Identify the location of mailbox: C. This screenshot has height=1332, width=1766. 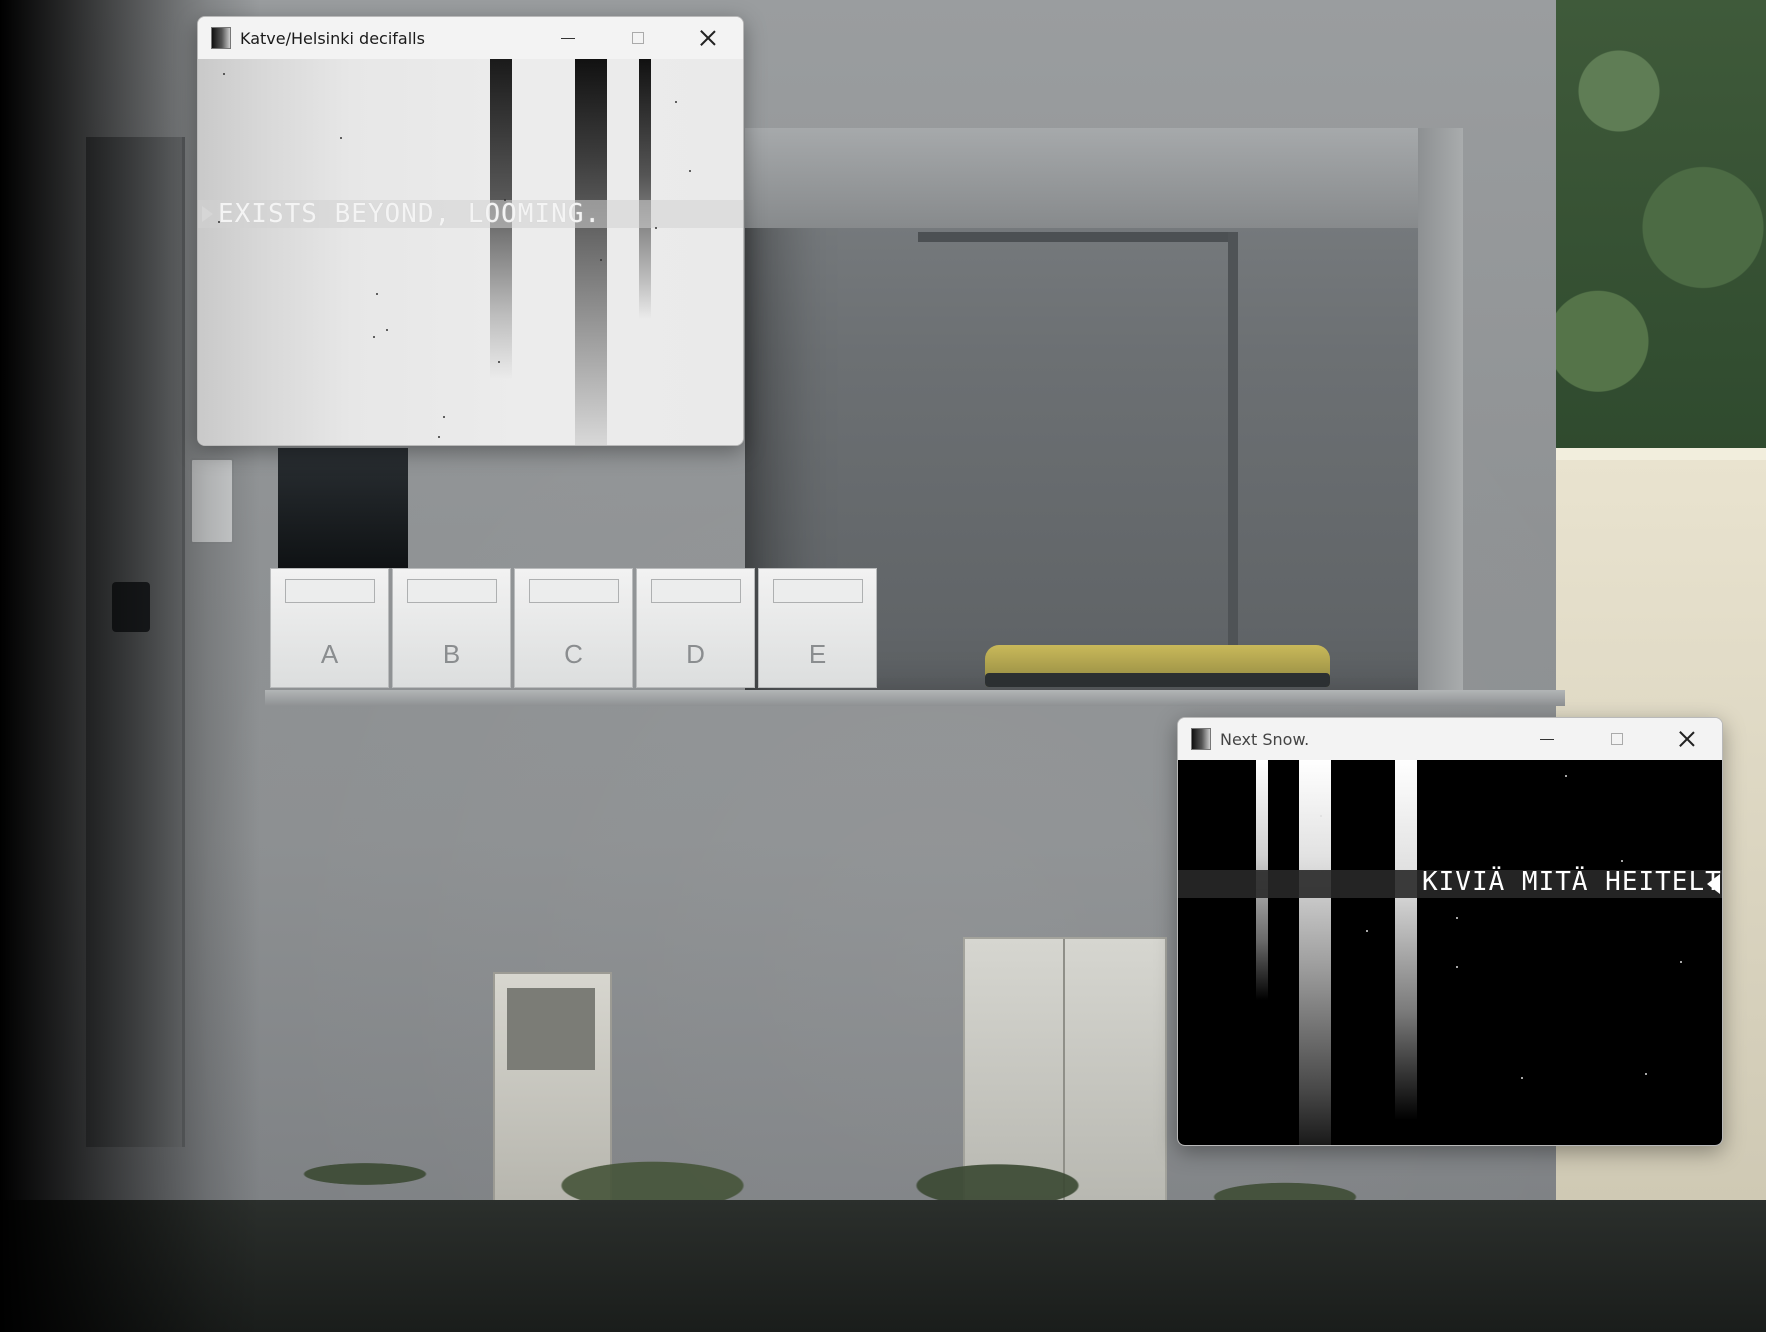
(573, 628).